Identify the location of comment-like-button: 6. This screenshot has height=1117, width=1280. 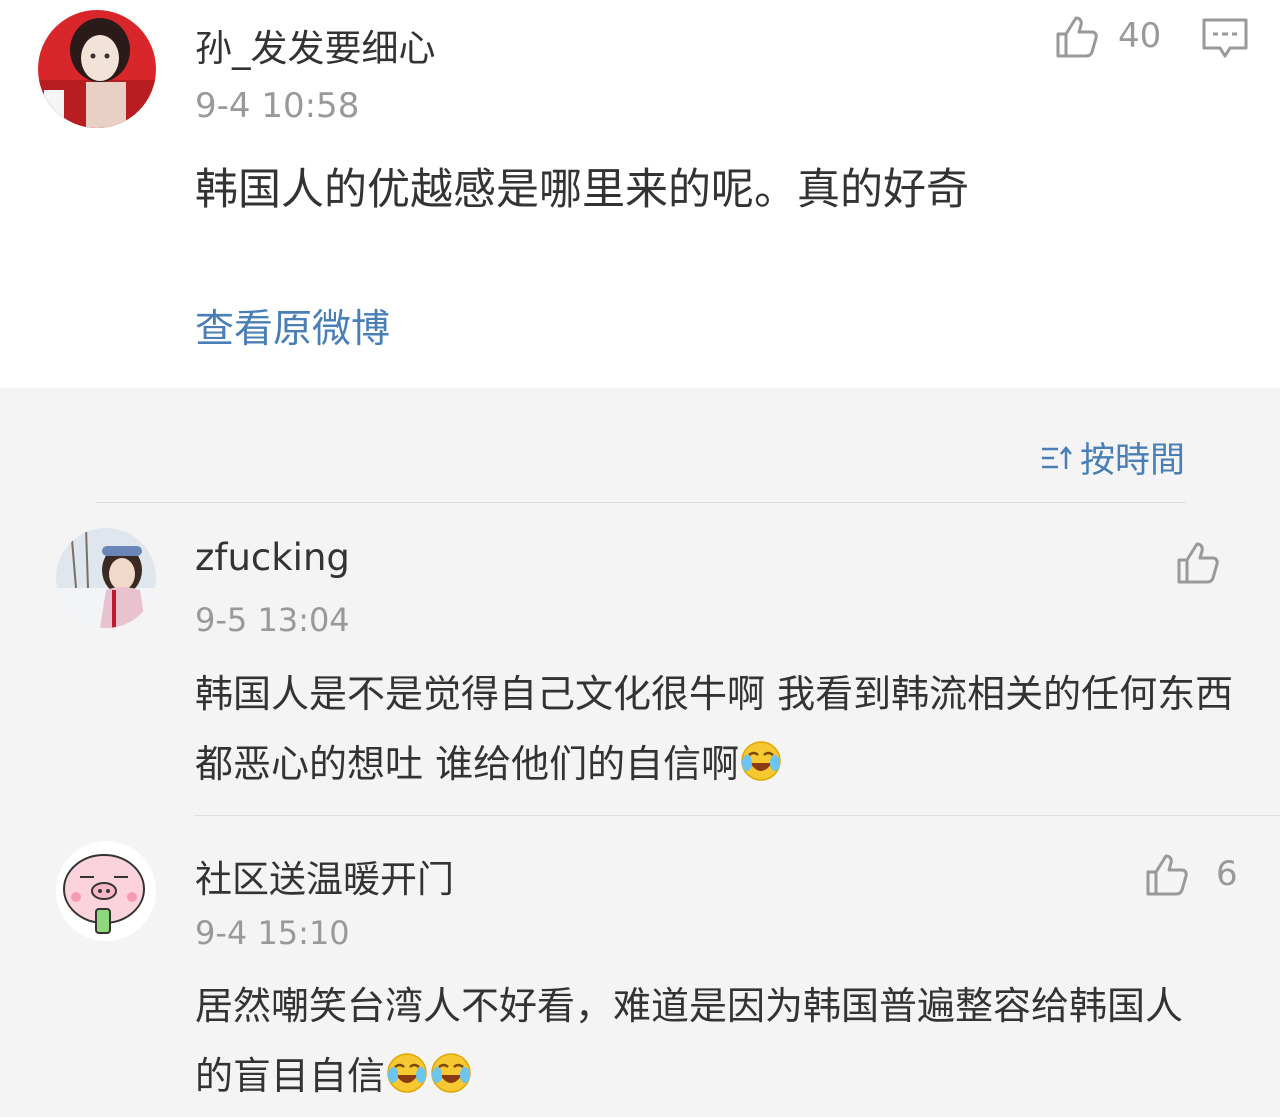
(1190, 874).